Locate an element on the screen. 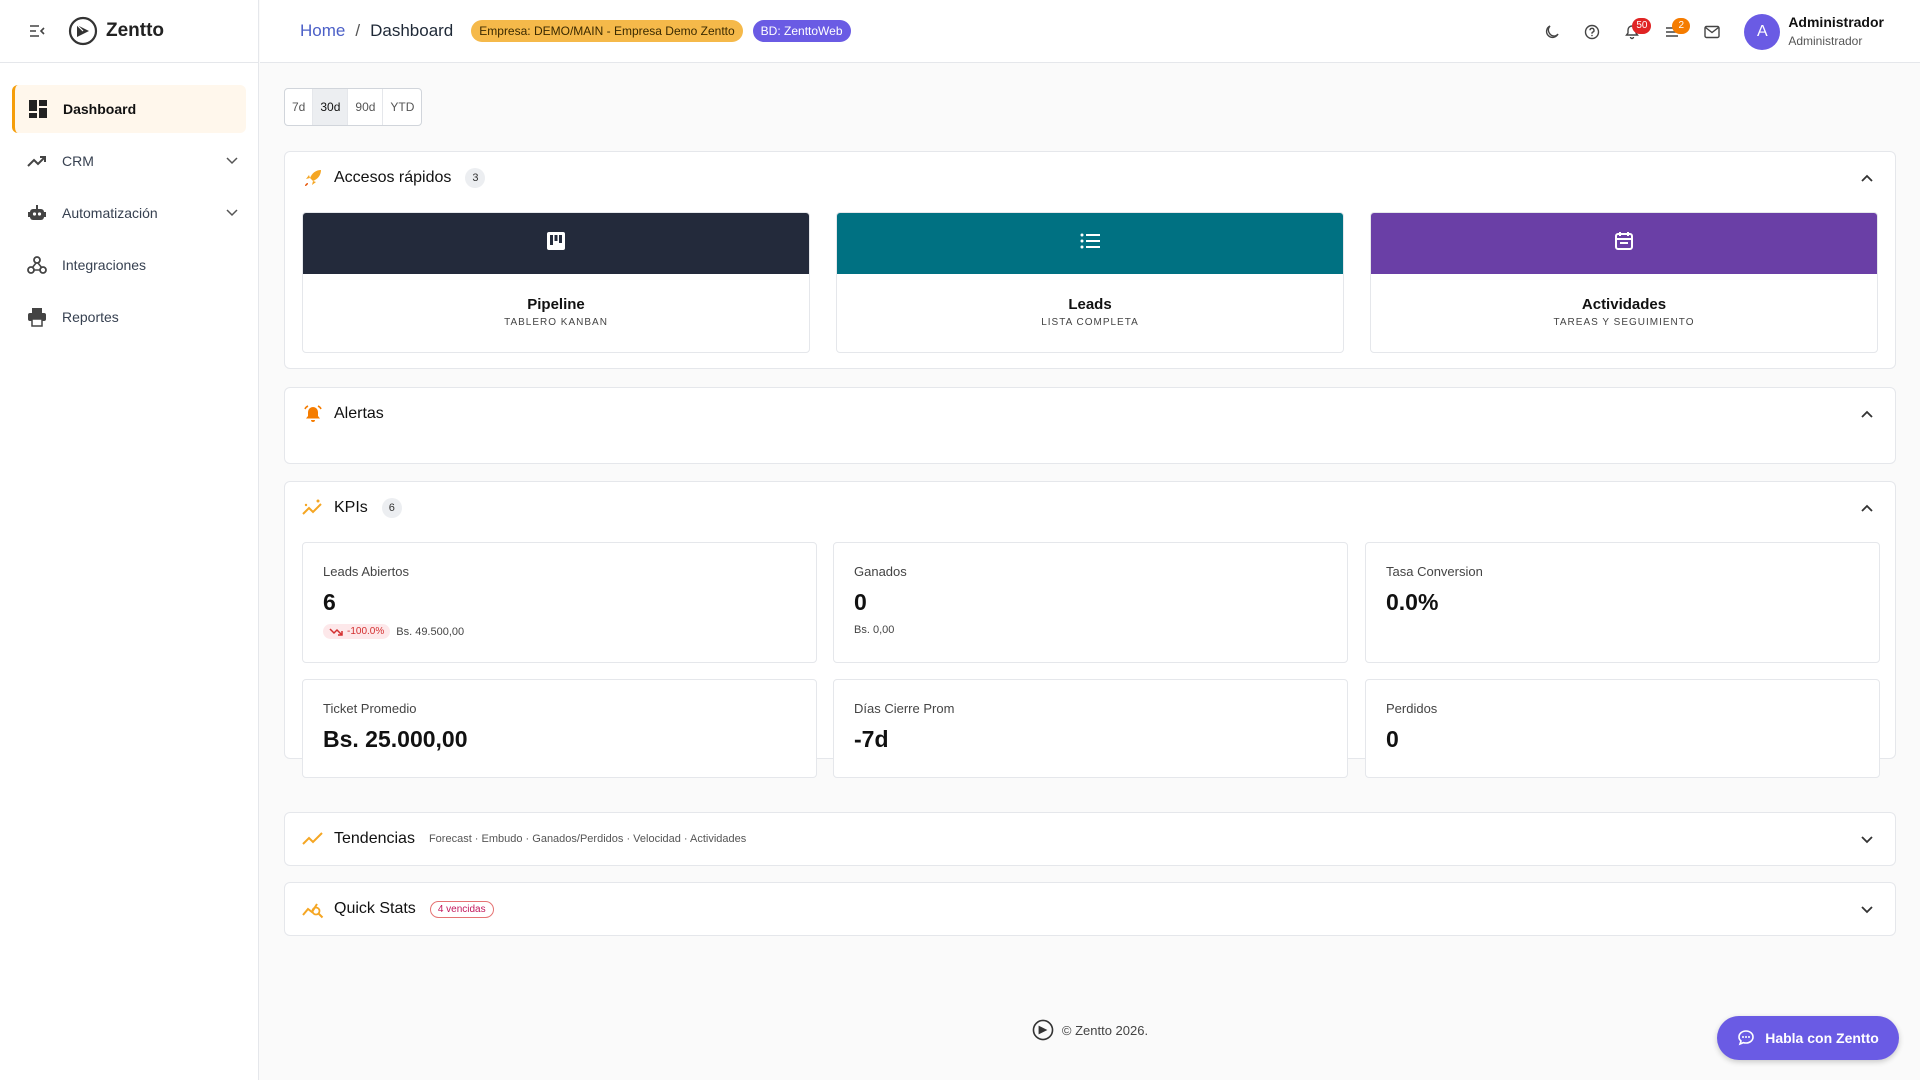  menu-collapse-icon is located at coordinates (37, 31).